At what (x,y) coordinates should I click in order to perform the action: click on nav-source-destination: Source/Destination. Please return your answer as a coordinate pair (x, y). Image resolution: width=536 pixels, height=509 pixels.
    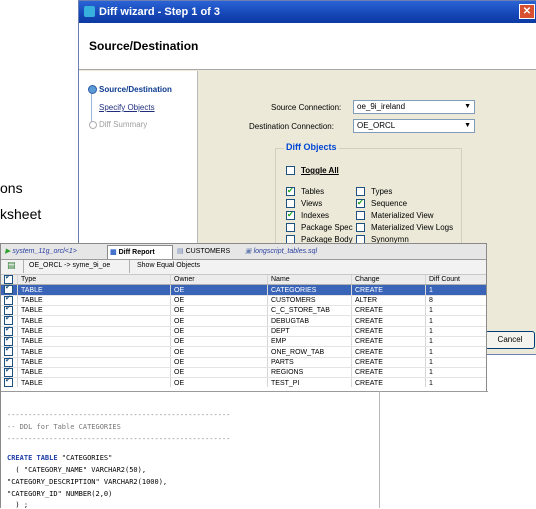
    Looking at the image, I should click on (135, 89).